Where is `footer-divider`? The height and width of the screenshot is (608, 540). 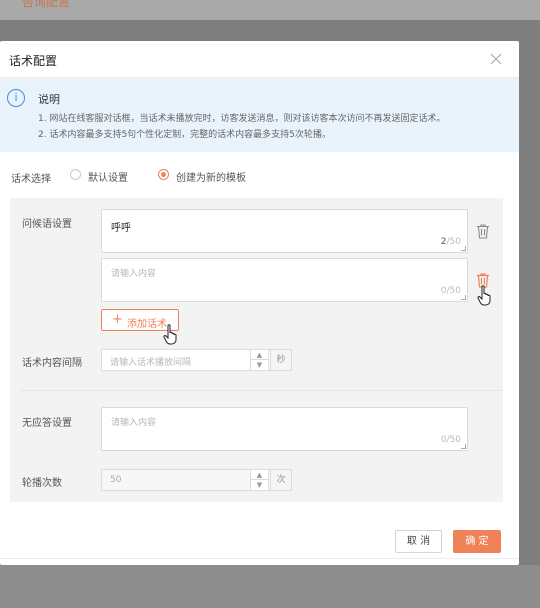
footer-divider is located at coordinates (259, 558).